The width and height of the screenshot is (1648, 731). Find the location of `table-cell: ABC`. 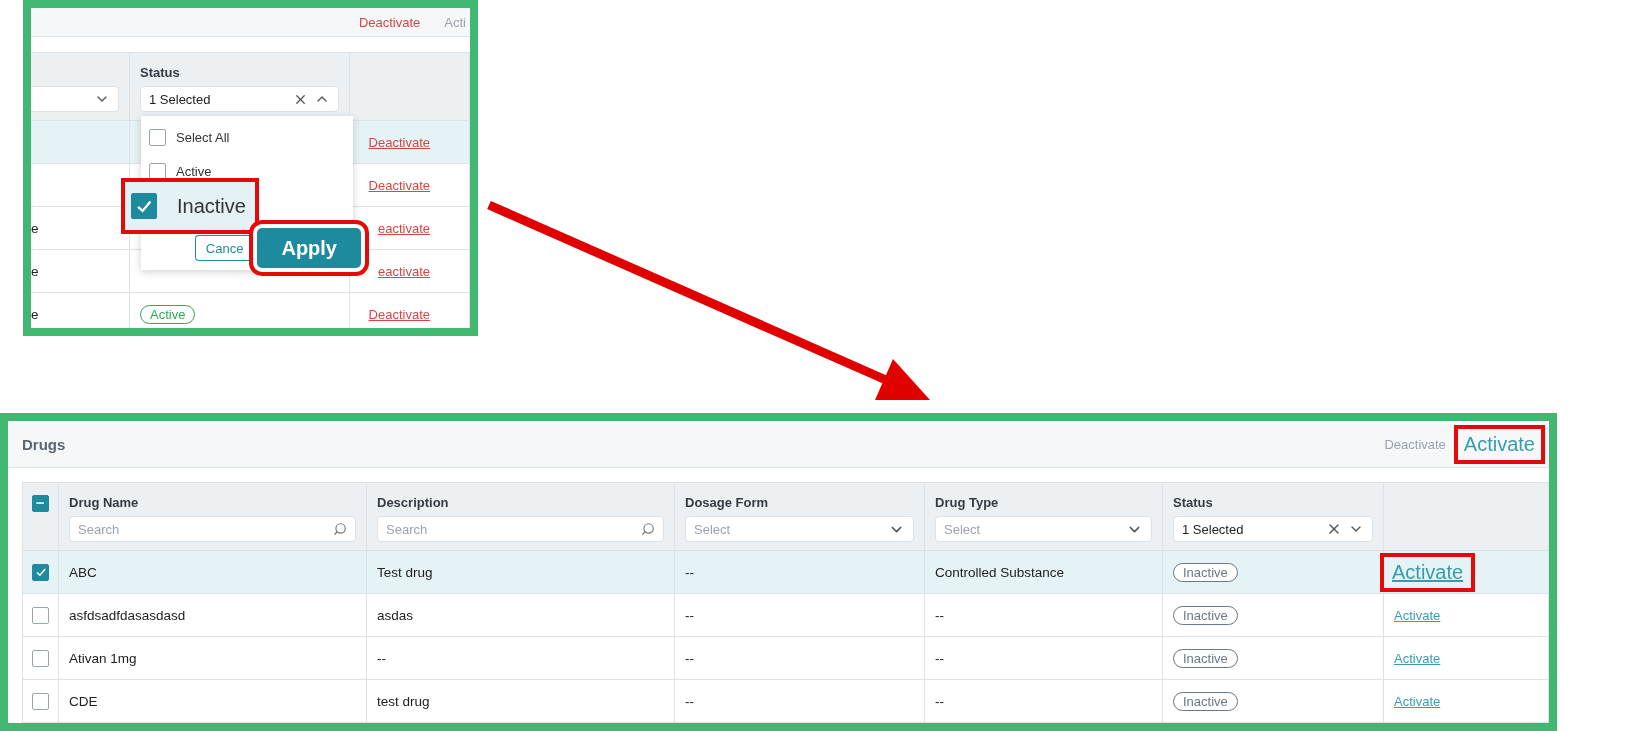

table-cell: ABC is located at coordinates (213, 572).